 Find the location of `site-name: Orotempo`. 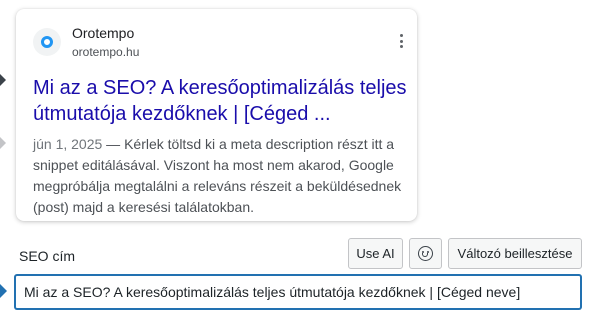

site-name: Orotempo is located at coordinates (103, 33).